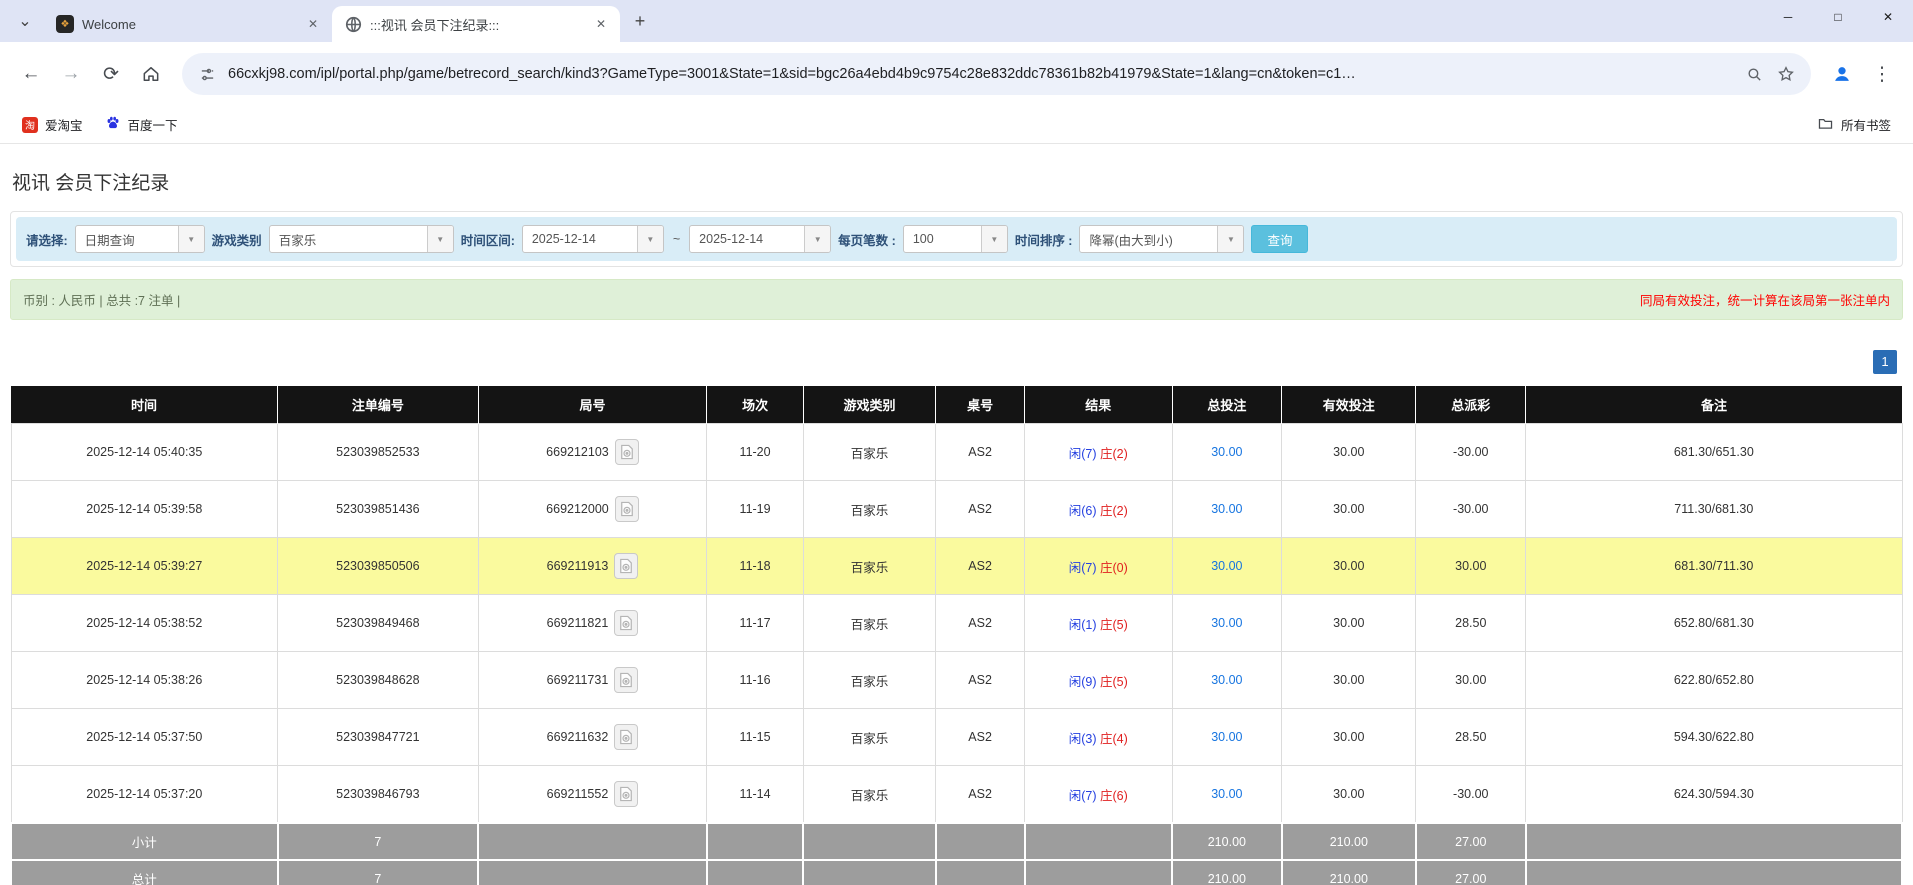  I want to click on bookmark-label: 百度一下, so click(152, 126).